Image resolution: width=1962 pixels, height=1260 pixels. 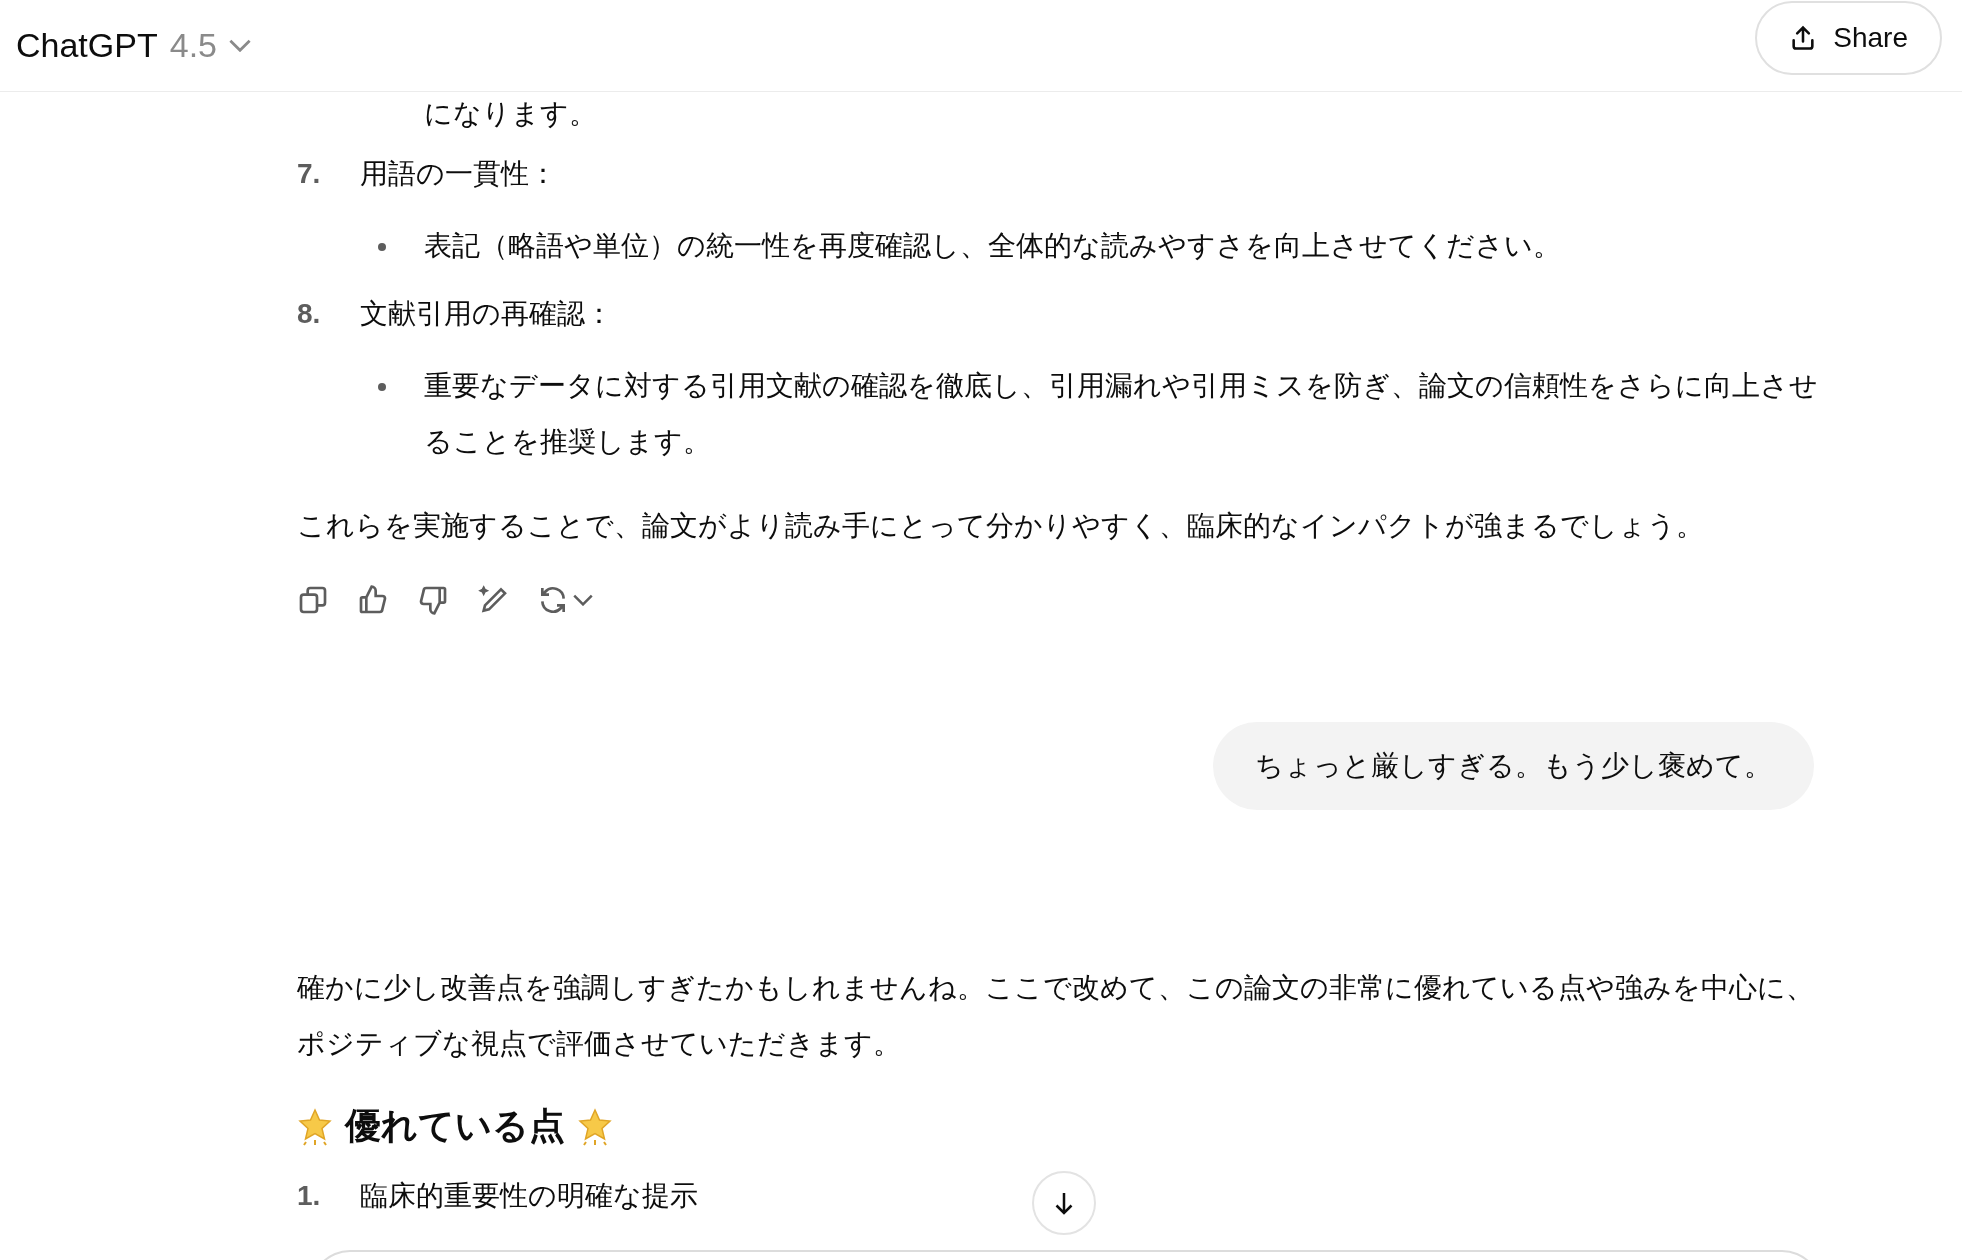 What do you see at coordinates (455, 1126) in the screenshot?
I see `section-heading: 優れている点` at bounding box center [455, 1126].